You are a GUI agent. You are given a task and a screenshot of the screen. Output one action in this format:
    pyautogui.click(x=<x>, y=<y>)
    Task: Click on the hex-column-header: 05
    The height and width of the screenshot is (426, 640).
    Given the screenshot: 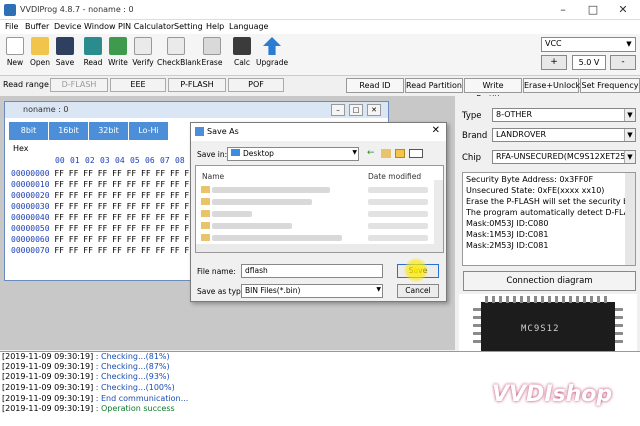 What is the action you would take?
    pyautogui.click(x=135, y=160)
    